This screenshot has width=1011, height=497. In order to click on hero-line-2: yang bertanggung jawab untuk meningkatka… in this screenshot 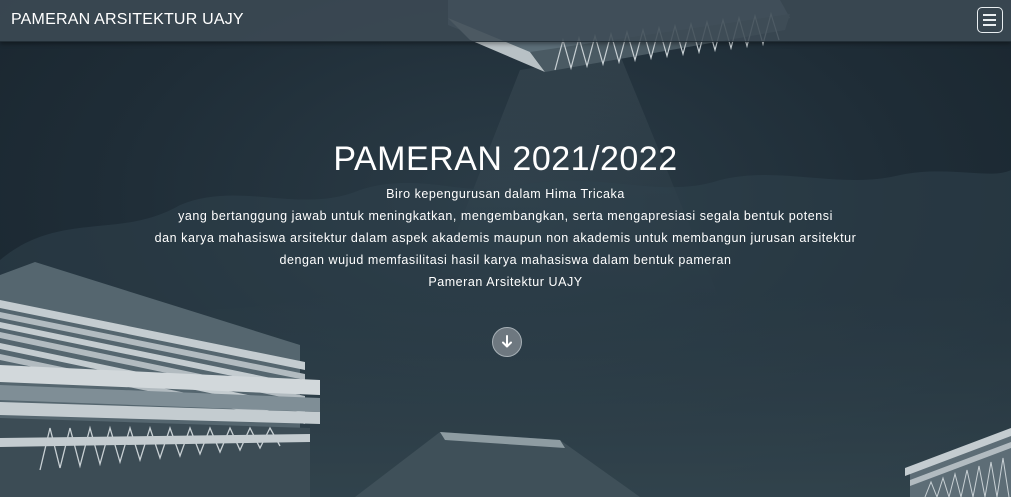, I will do `click(505, 216)`.